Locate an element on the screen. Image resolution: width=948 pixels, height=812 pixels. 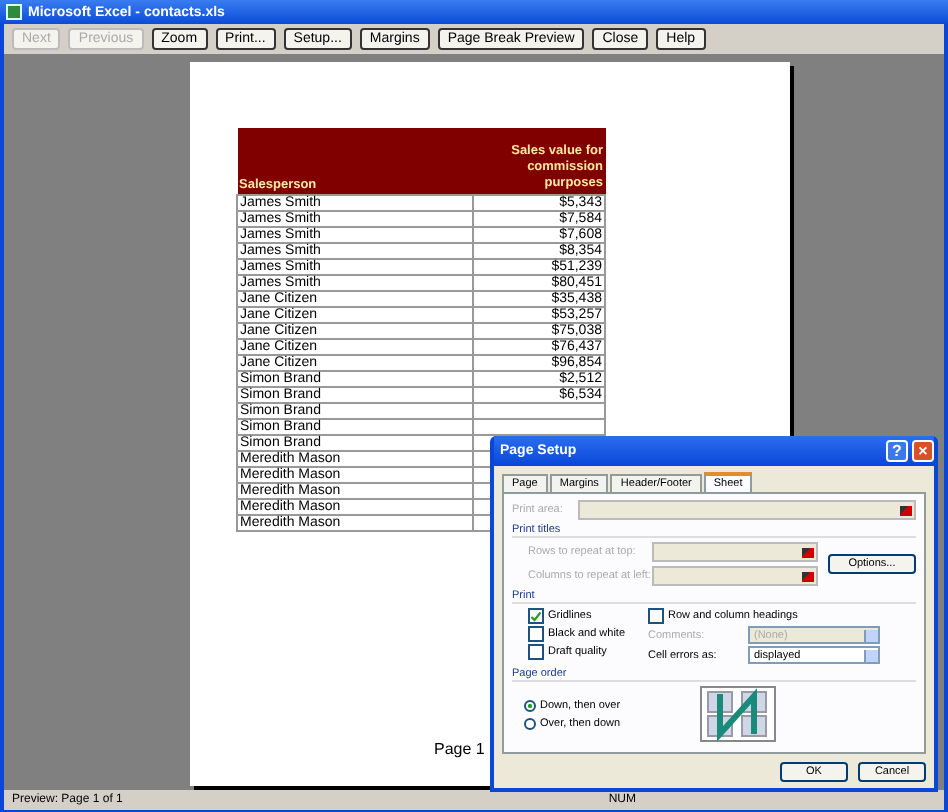
page-footer: Page 1 is located at coordinates (459, 749).